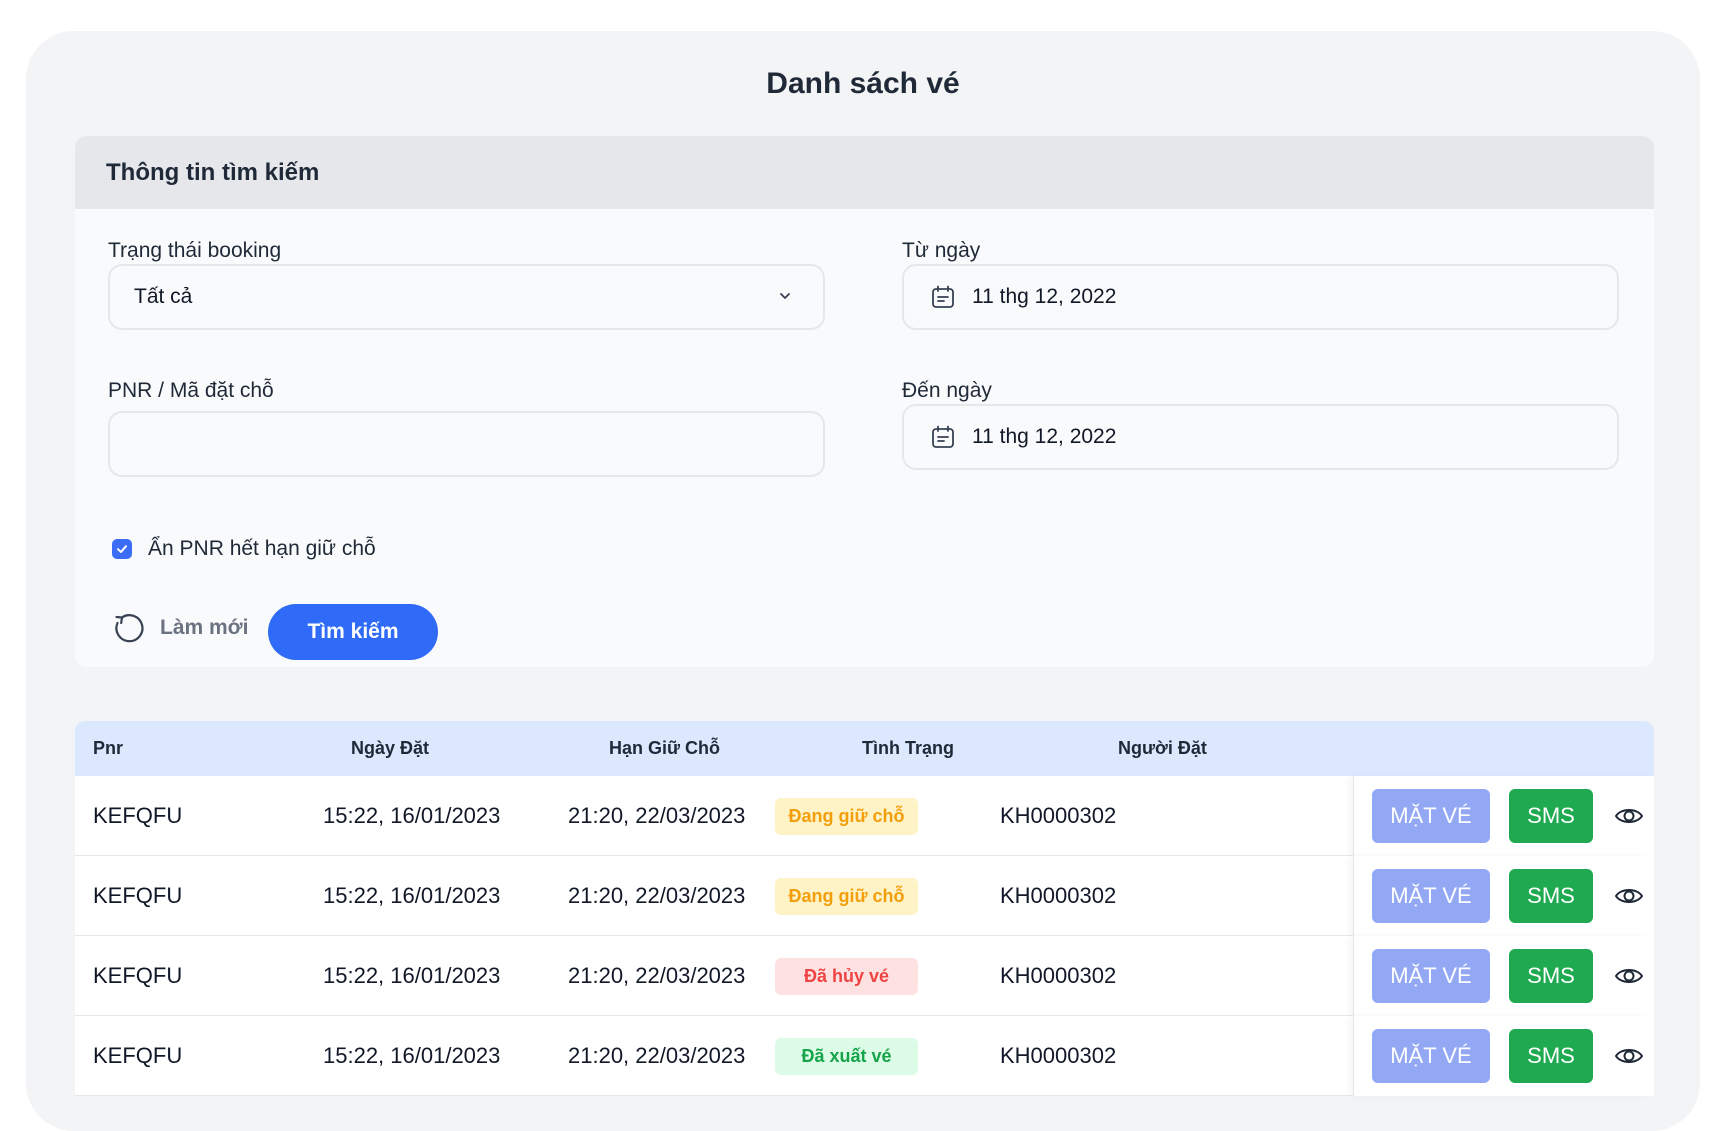 The height and width of the screenshot is (1131, 1724). Describe the element at coordinates (1044, 436) in the screenshot. I see `to-date-value: 11 thg 12, 2022` at that location.